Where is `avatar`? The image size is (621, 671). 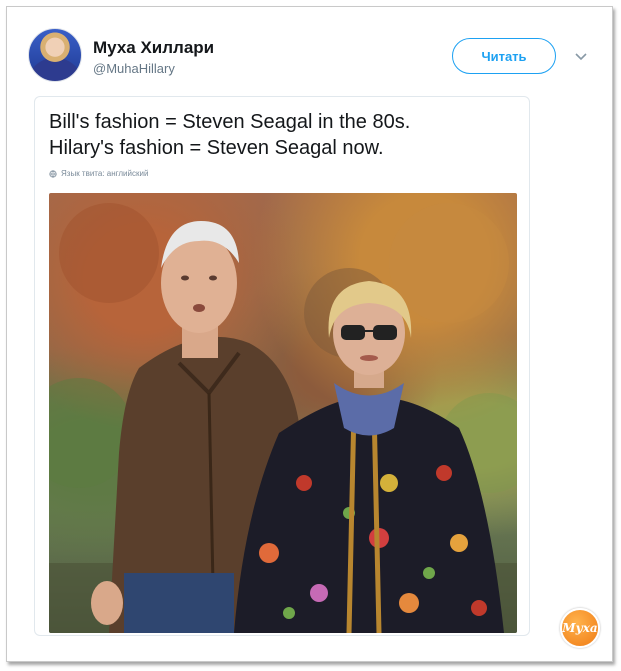 avatar is located at coordinates (55, 55).